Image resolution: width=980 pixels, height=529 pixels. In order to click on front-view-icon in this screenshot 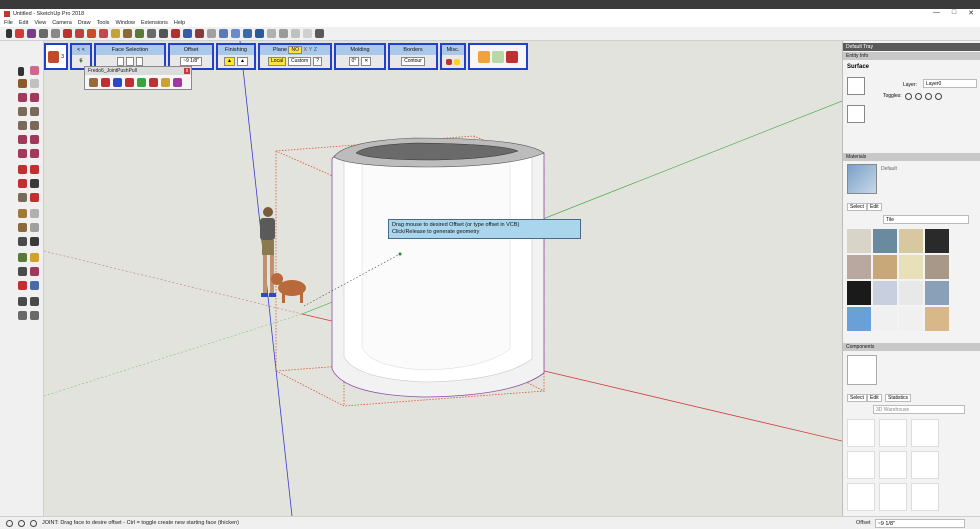, I will do `click(223, 33)`.